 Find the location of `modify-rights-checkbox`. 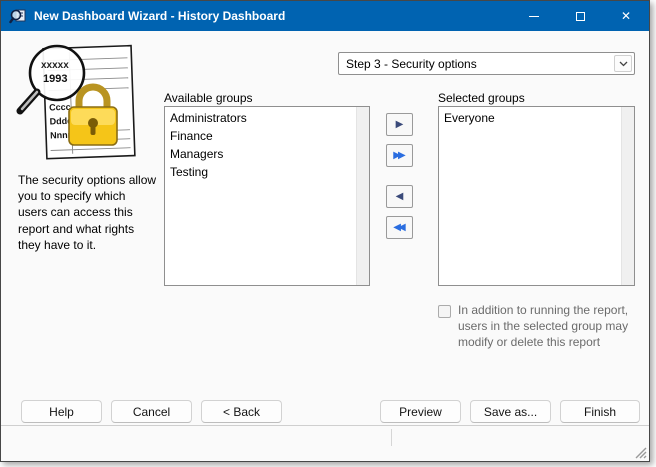

modify-rights-checkbox is located at coordinates (444, 311).